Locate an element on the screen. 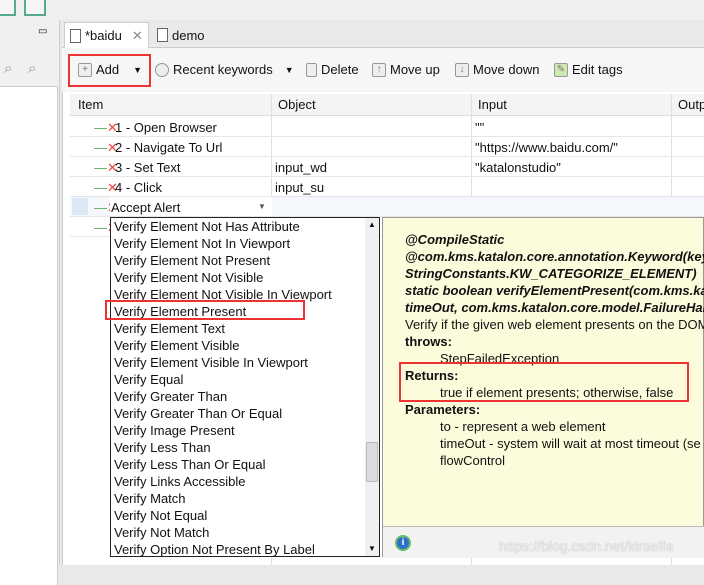 The width and height of the screenshot is (704, 585). dropdown-item: Verify Greater Than is located at coordinates (170, 397).